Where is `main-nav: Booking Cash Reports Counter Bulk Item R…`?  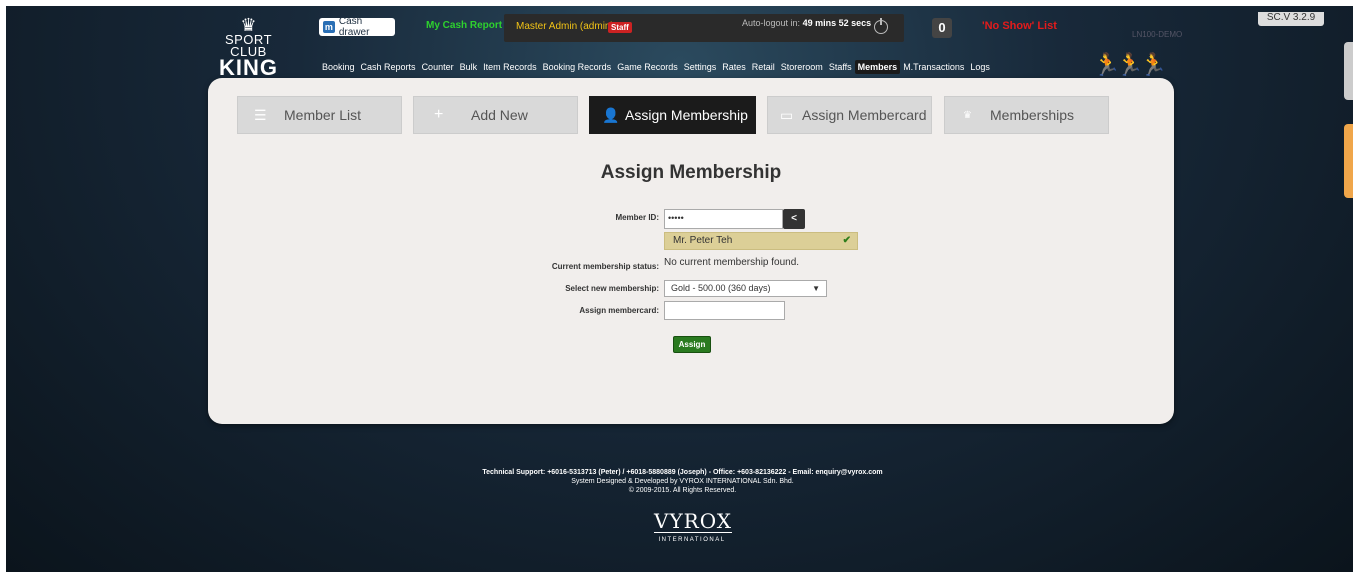 main-nav: Booking Cash Reports Counter Bulk Item R… is located at coordinates (656, 67).